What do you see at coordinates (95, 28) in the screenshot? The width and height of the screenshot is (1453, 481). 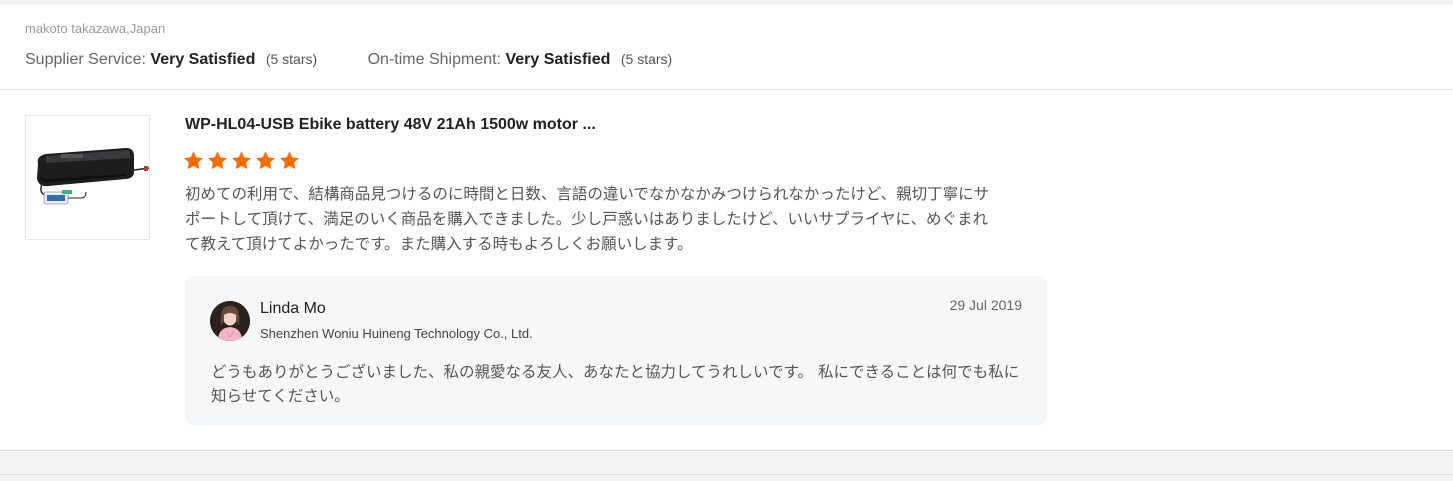 I see `reviewer-name-country: makoto takazawa,Japan` at bounding box center [95, 28].